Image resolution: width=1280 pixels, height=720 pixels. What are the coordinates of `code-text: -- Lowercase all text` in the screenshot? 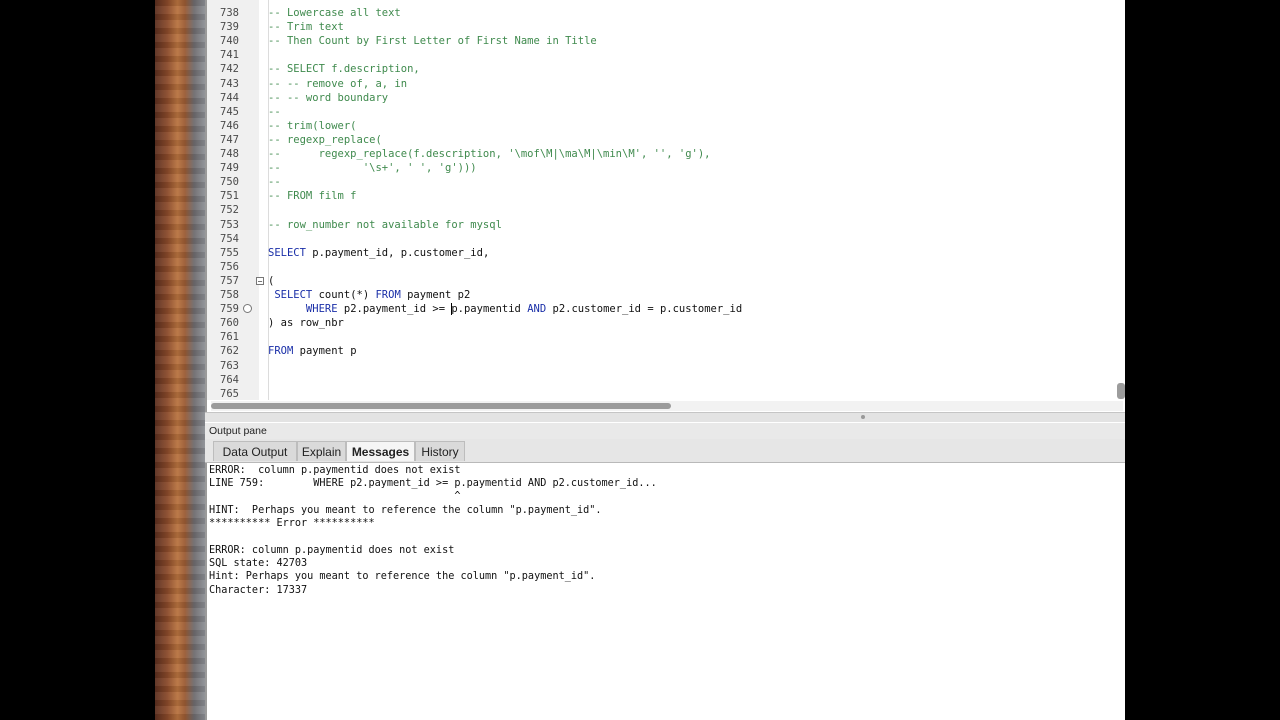 It's located at (334, 13).